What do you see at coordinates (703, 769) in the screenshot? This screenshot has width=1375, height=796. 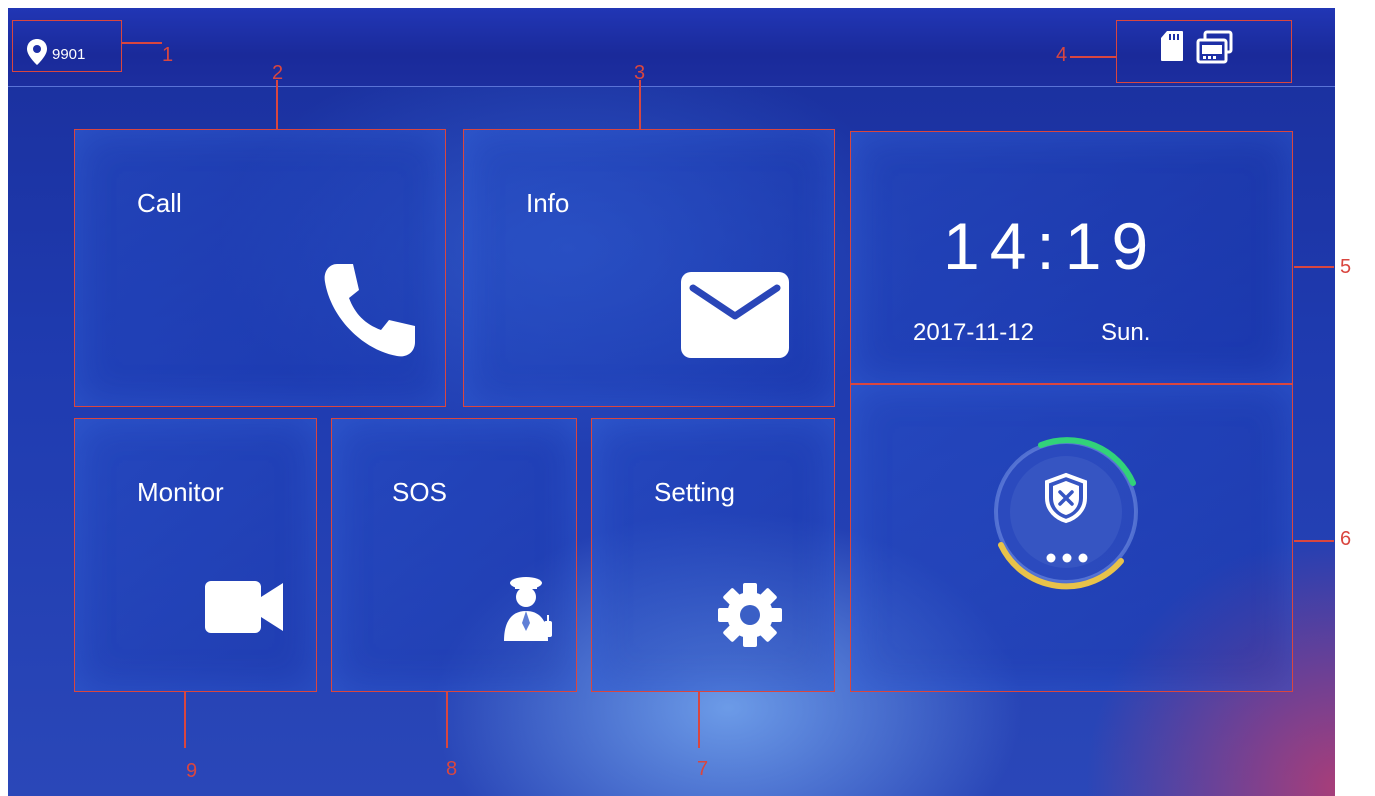 I see `callout-7: 7` at bounding box center [703, 769].